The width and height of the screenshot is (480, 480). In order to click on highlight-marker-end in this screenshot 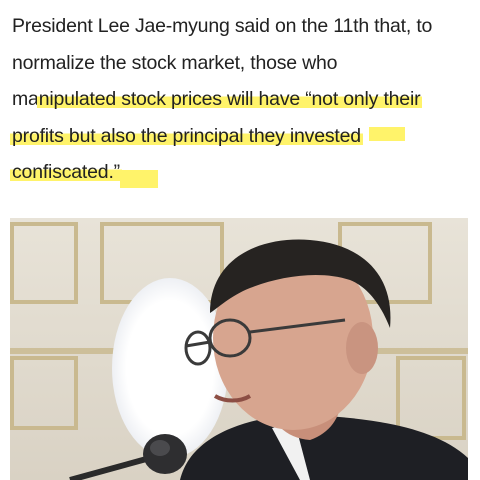, I will do `click(138, 179)`.